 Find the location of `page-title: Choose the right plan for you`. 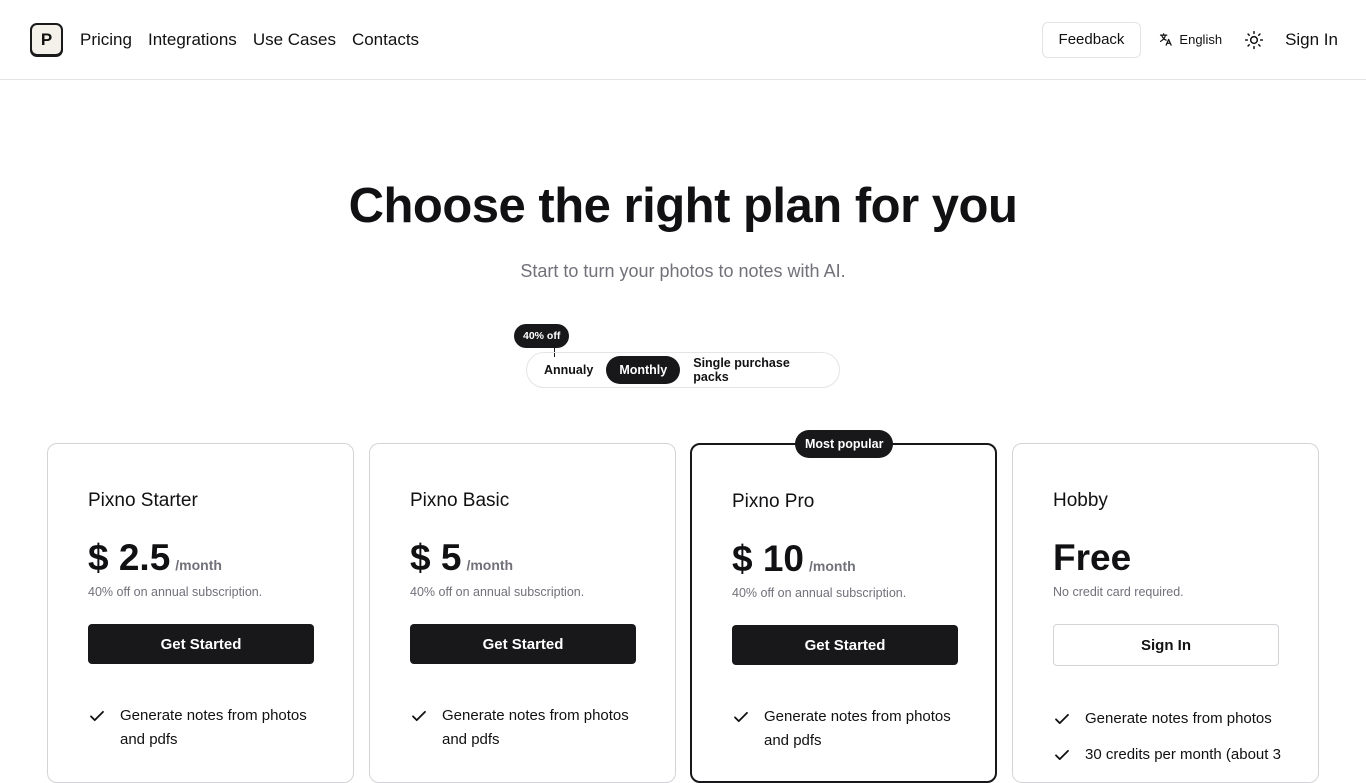

page-title: Choose the right plan for you is located at coordinates (683, 206).